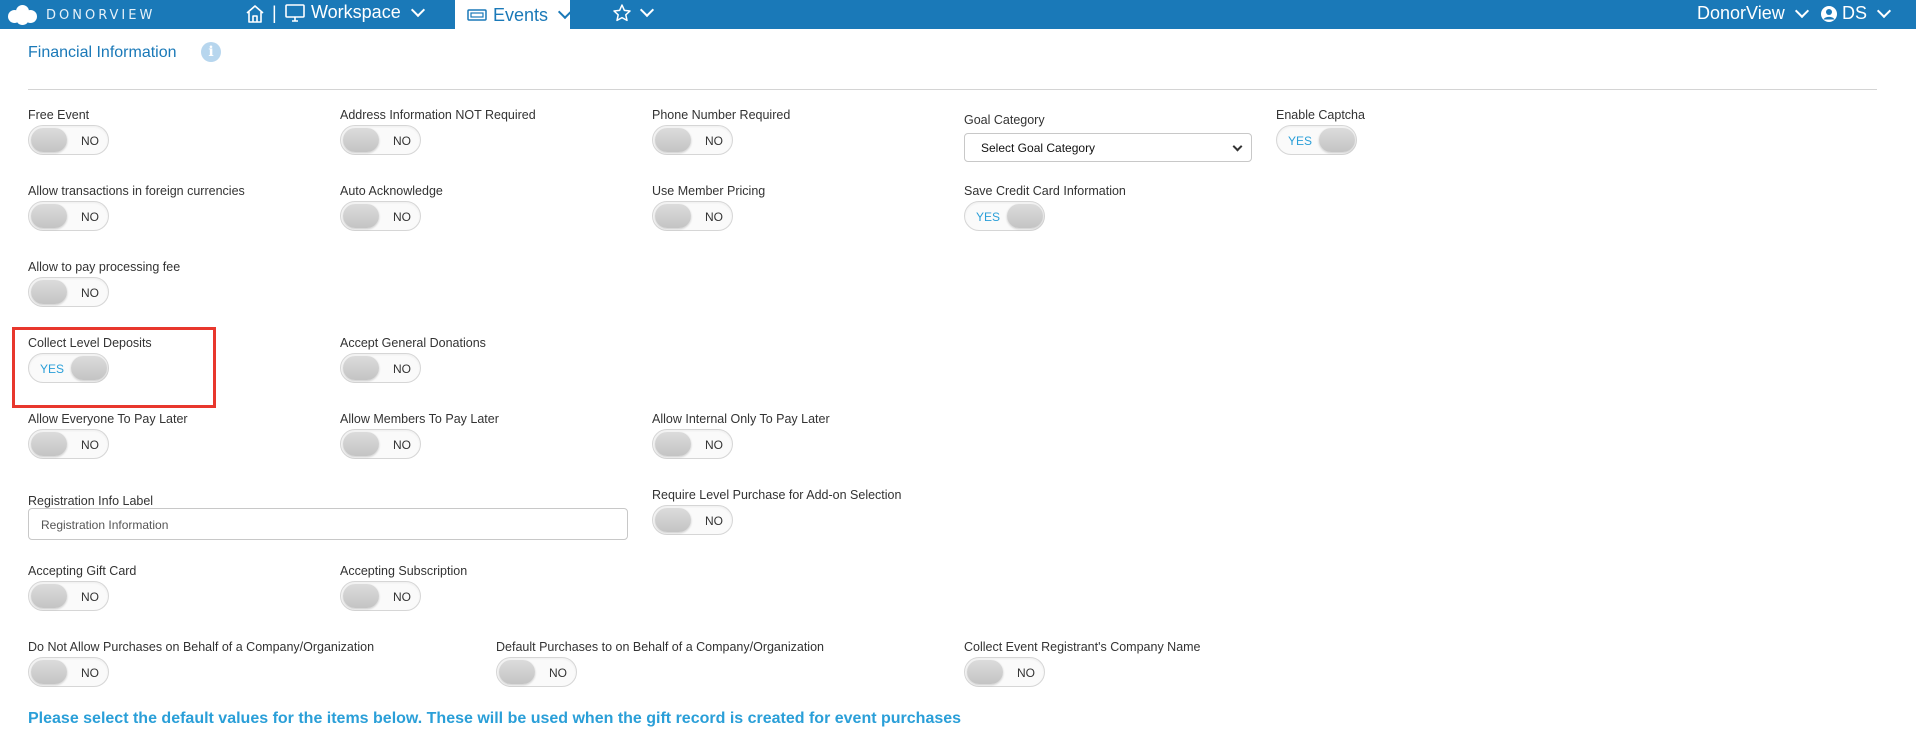 This screenshot has width=1916, height=748. What do you see at coordinates (1004, 672) in the screenshot?
I see `collect-company-name-toggle: NO` at bounding box center [1004, 672].